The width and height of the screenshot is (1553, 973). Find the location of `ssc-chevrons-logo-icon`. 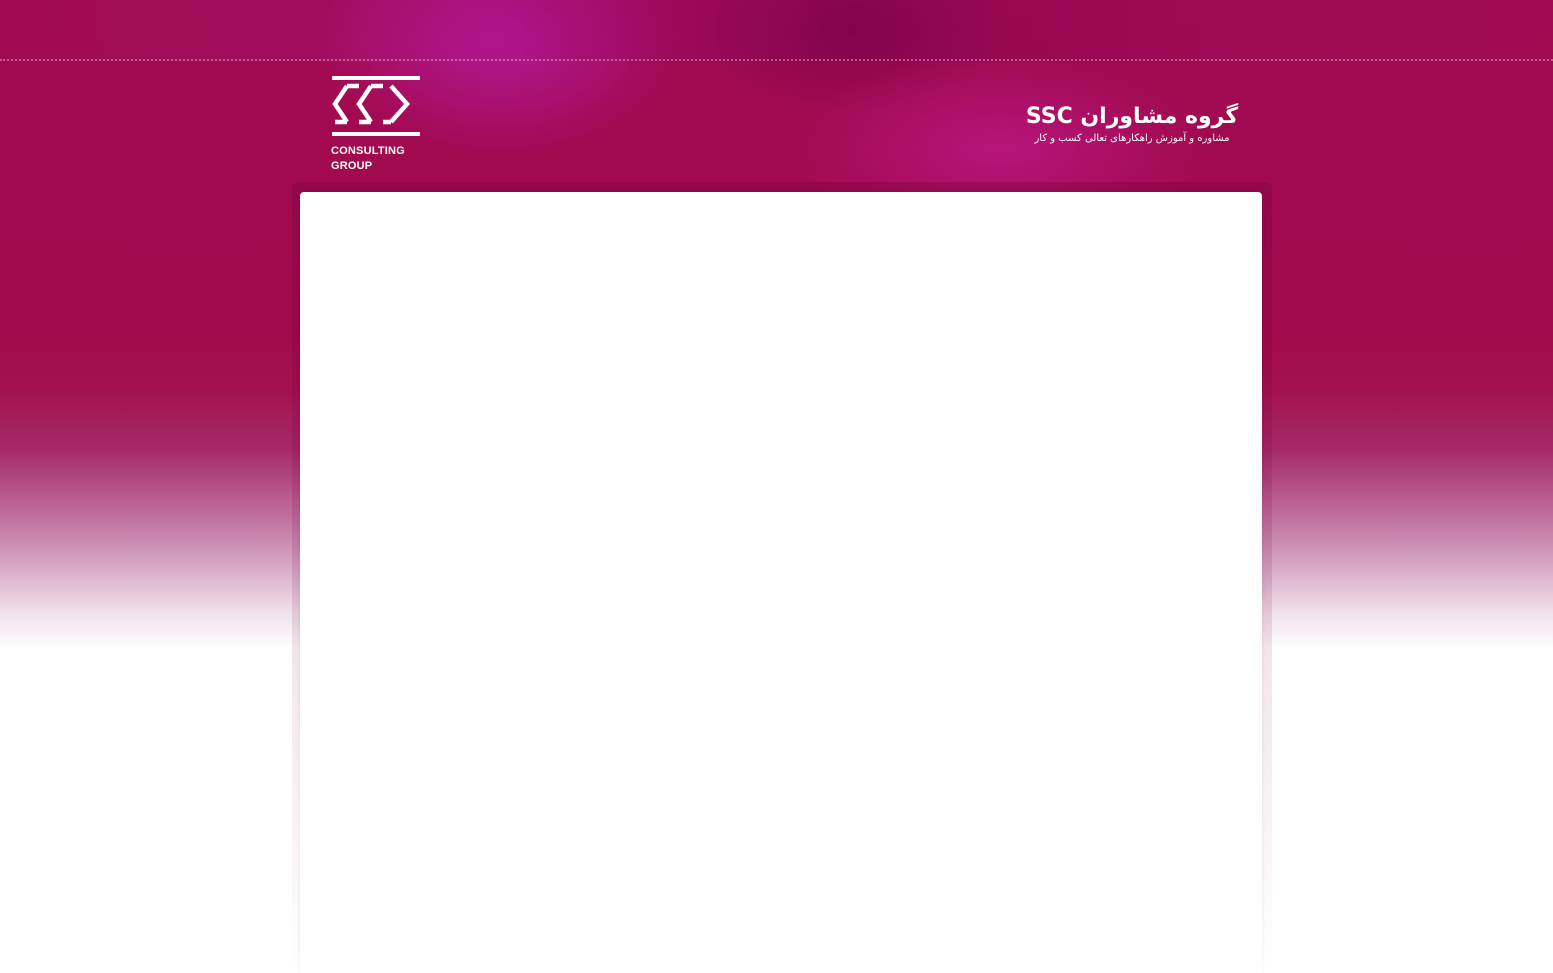

ssc-chevrons-logo-icon is located at coordinates (376, 110).